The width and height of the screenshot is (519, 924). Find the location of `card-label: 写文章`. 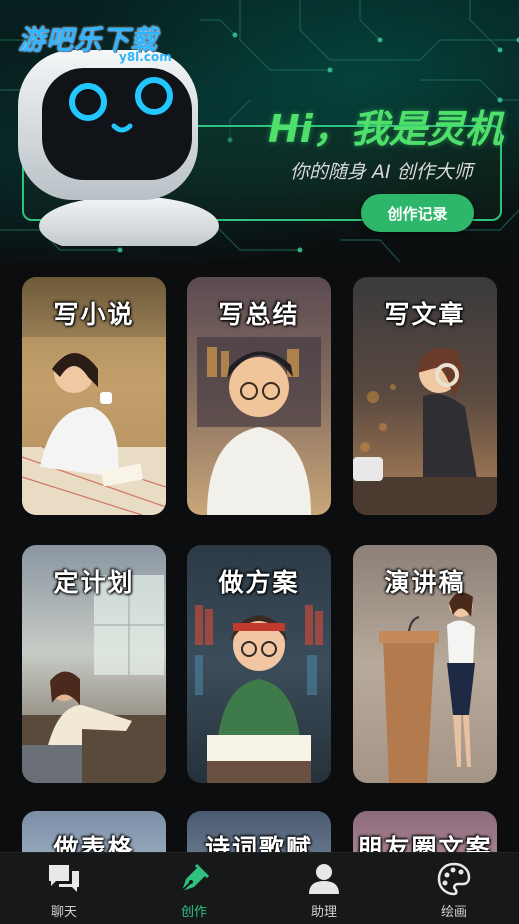

card-label: 写文章 is located at coordinates (425, 313).